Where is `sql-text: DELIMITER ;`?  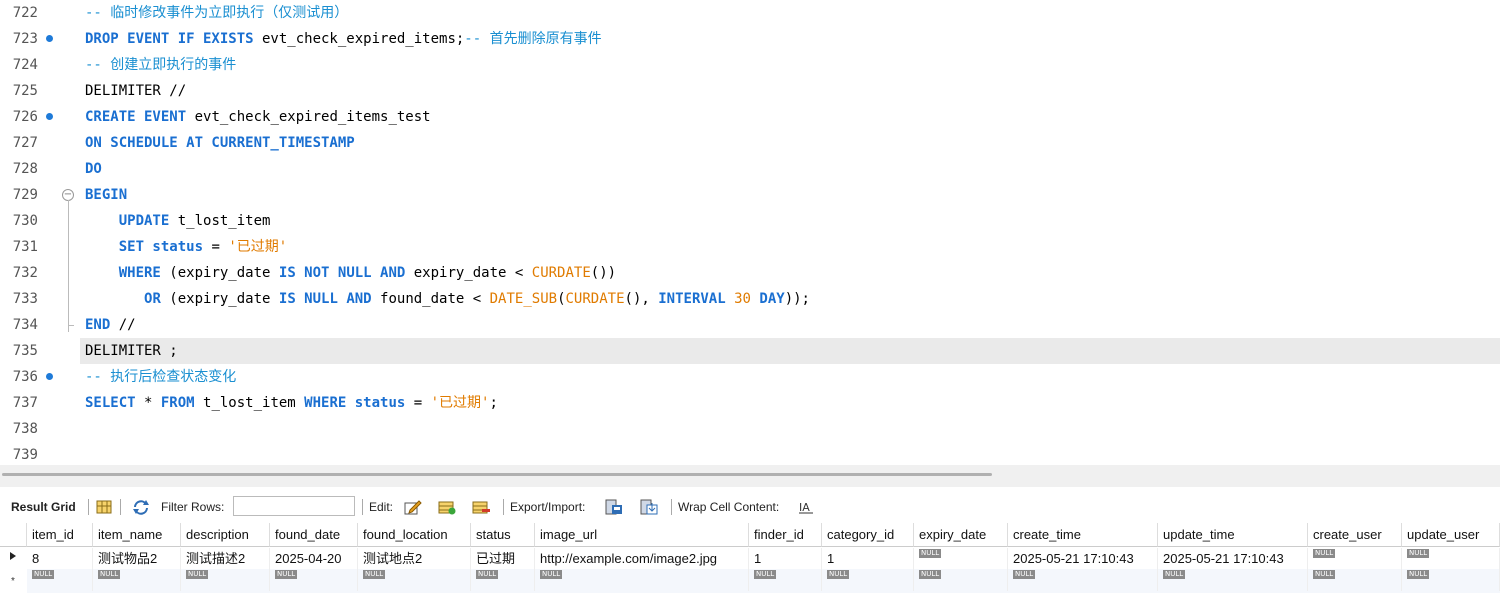
sql-text: DELIMITER ; is located at coordinates (131, 351).